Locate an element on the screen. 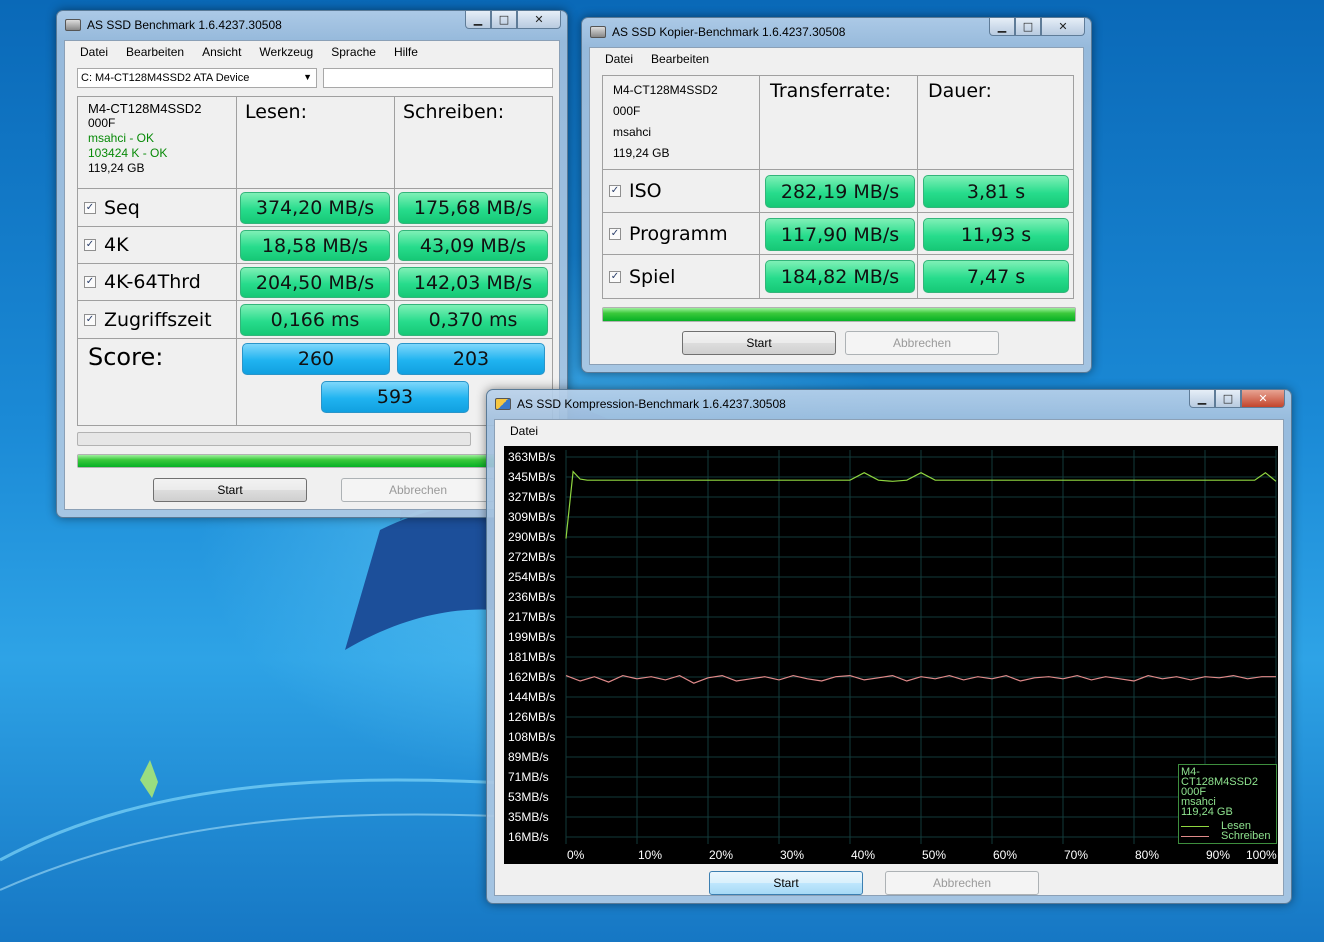  y-tick-label: 108MB/s is located at coordinates (531, 737).